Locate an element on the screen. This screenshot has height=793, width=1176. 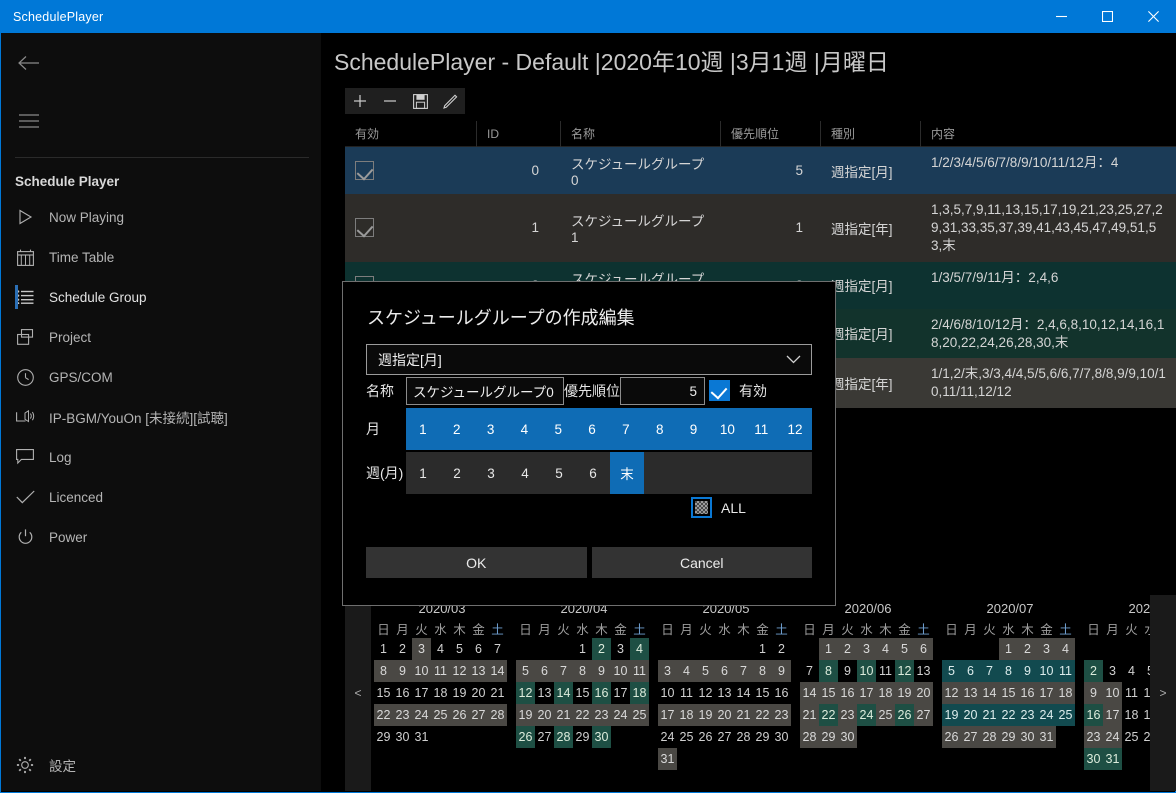
sidebar-item-licenced: Licenced is located at coordinates (161, 497).